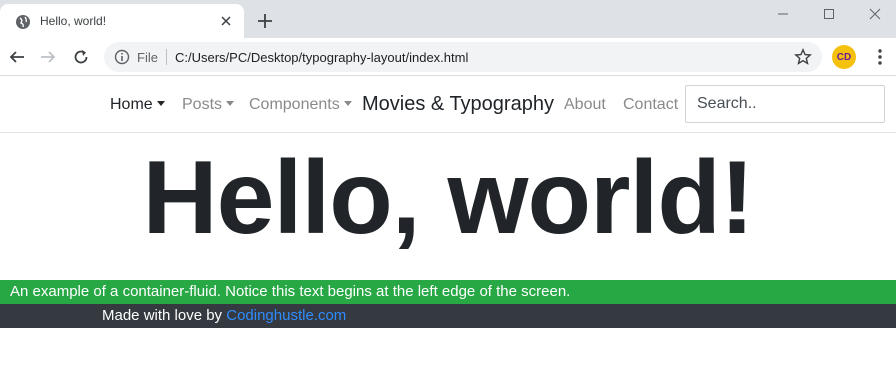  Describe the element at coordinates (23, 22) in the screenshot. I see `globe-icon` at that location.